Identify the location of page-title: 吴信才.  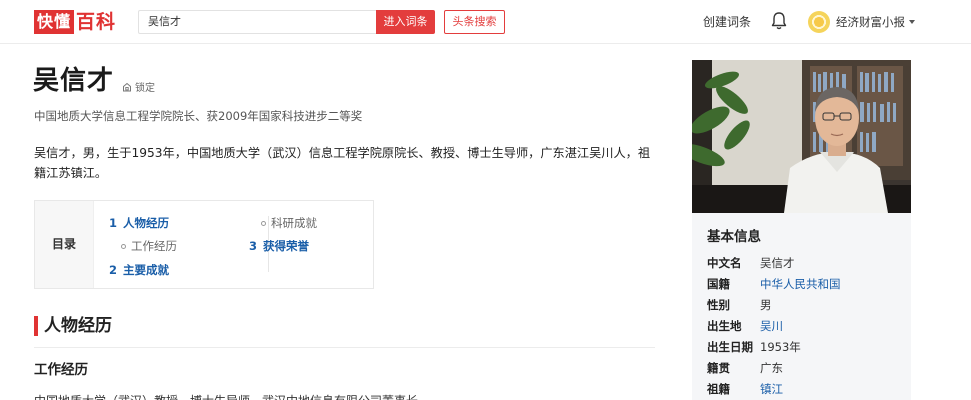
(74, 81).